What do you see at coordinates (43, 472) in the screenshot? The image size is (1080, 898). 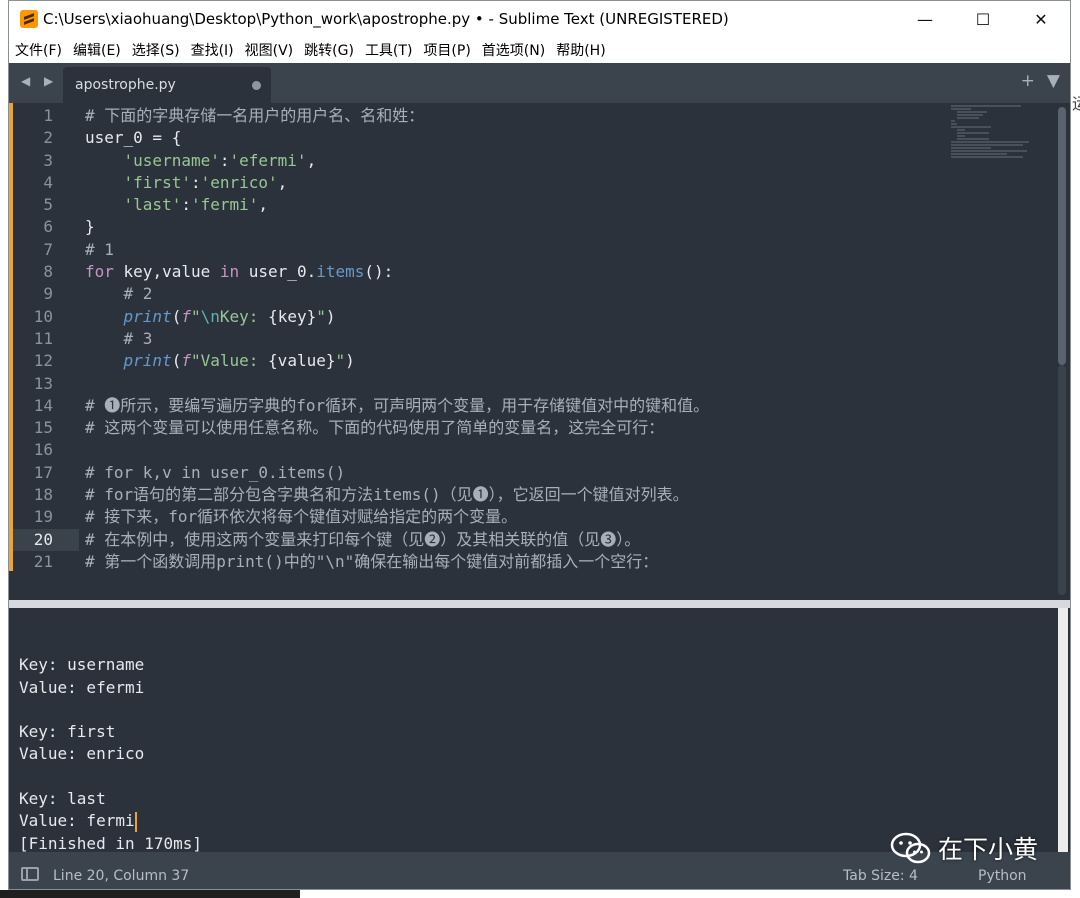 I see `line-number: 17` at bounding box center [43, 472].